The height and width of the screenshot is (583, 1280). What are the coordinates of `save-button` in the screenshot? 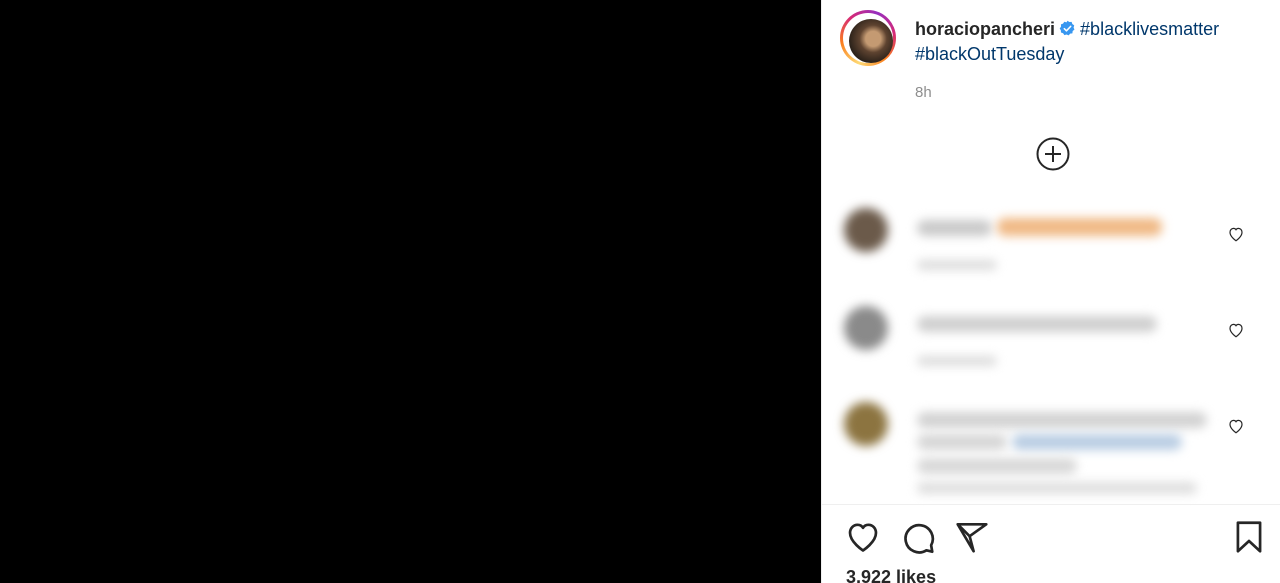 It's located at (1249, 537).